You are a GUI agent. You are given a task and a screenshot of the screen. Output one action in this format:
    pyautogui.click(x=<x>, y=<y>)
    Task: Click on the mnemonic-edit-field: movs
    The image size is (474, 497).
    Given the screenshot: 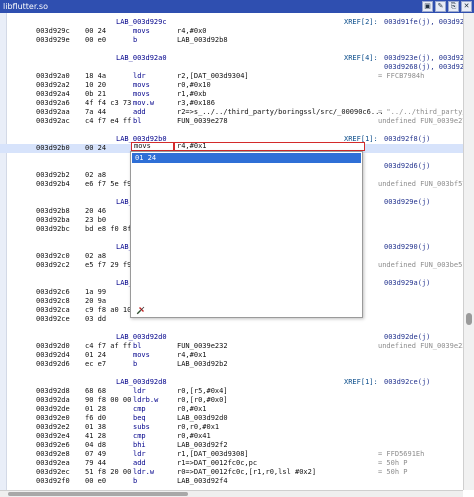 What is the action you would take?
    pyautogui.click(x=152, y=146)
    